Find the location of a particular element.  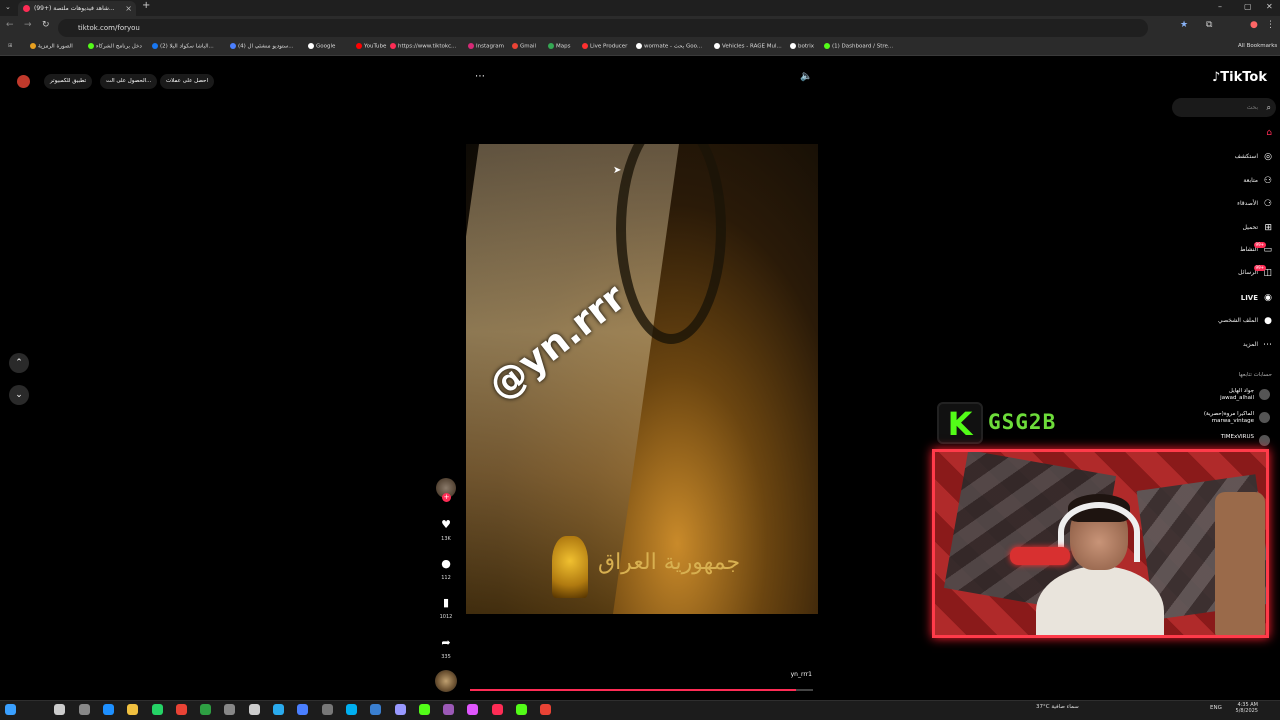

sidebar-item-home: ⌂ is located at coordinates (1224, 133).